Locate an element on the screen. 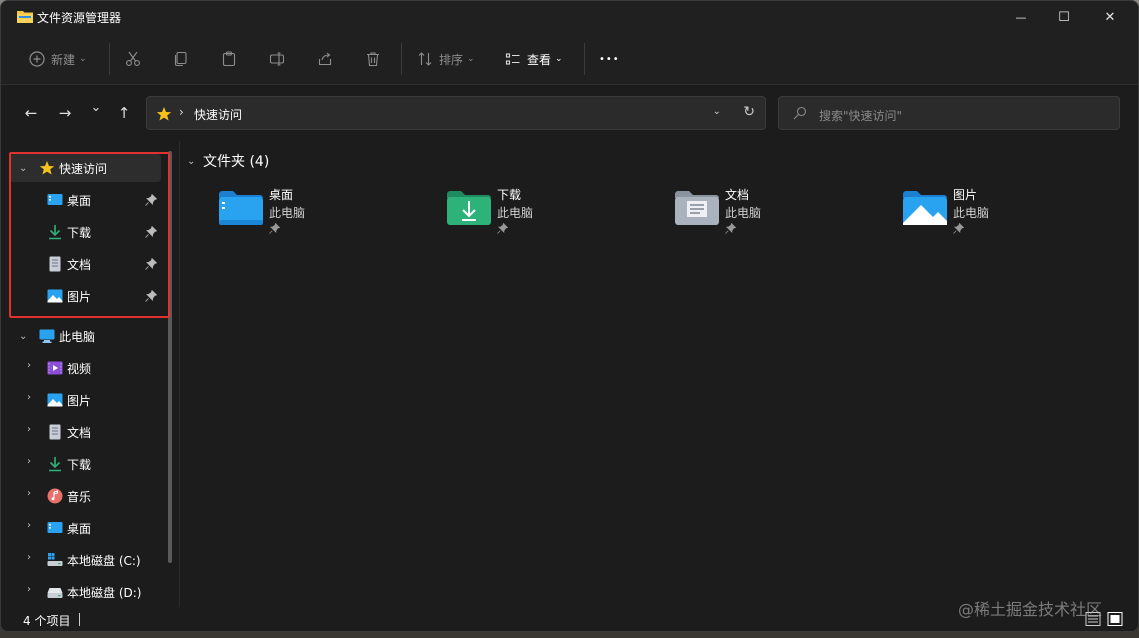  new-button: 新建 ⌄ is located at coordinates (58, 59).